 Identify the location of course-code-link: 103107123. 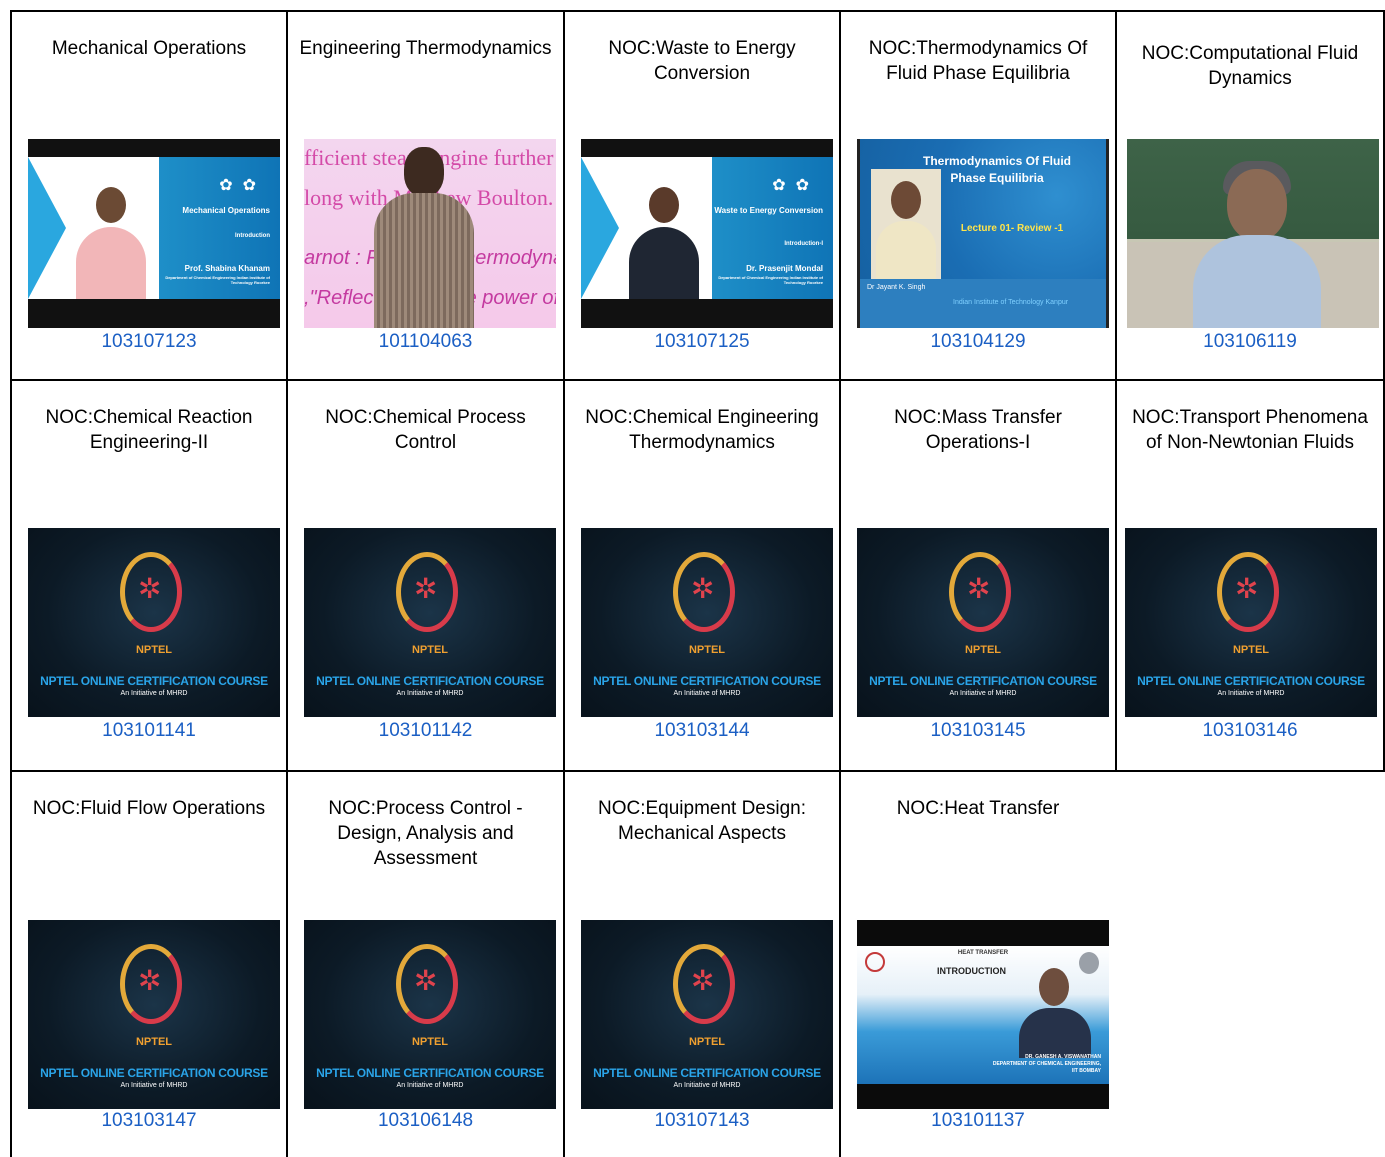
(149, 342).